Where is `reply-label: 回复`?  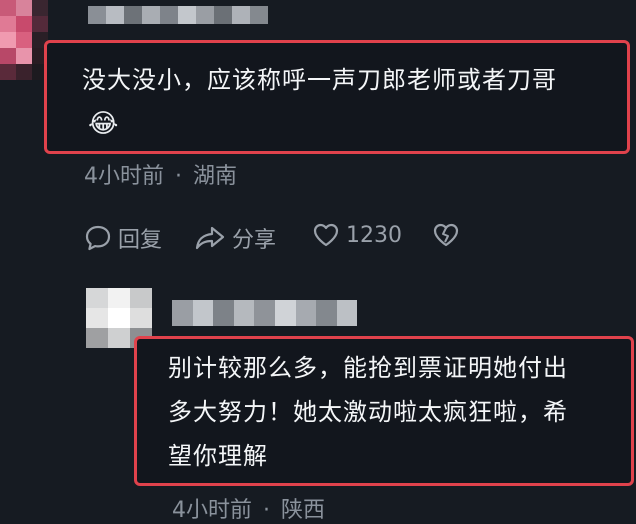 reply-label: 回复 is located at coordinates (140, 240).